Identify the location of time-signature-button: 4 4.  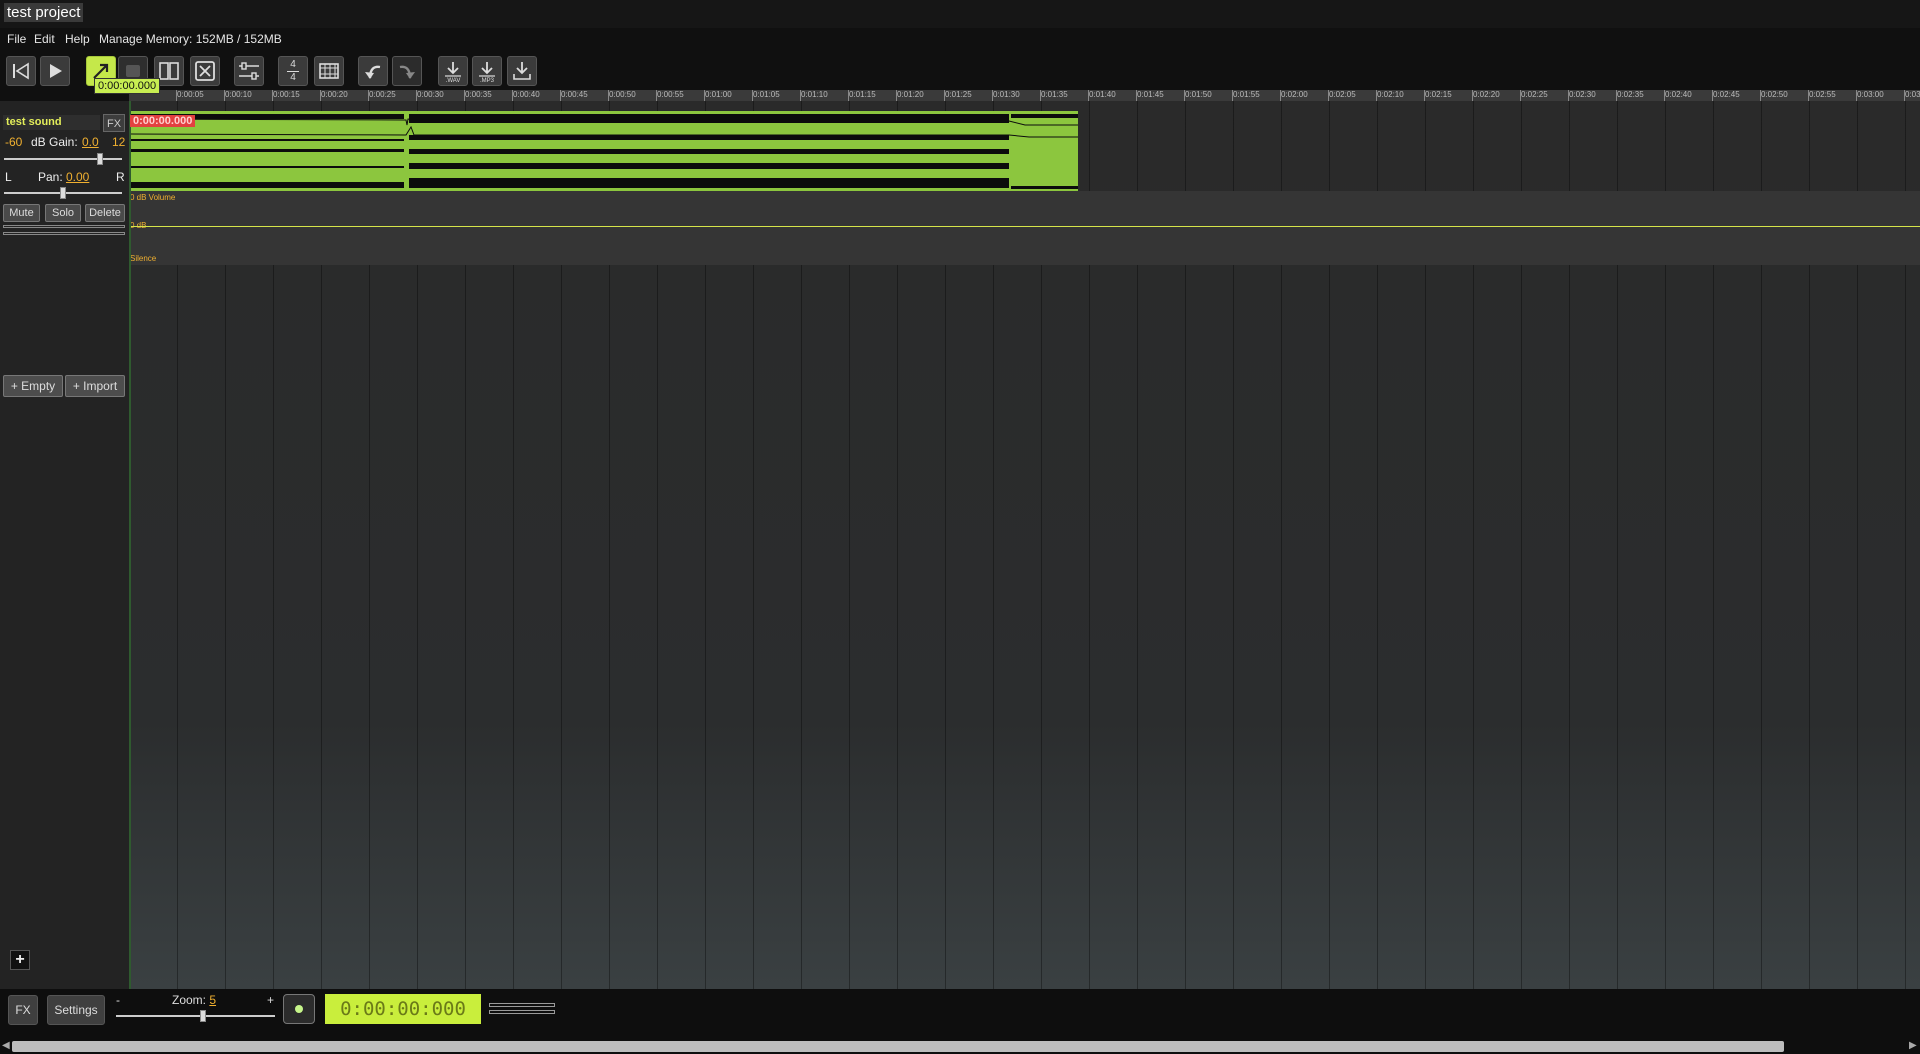
(293, 71).